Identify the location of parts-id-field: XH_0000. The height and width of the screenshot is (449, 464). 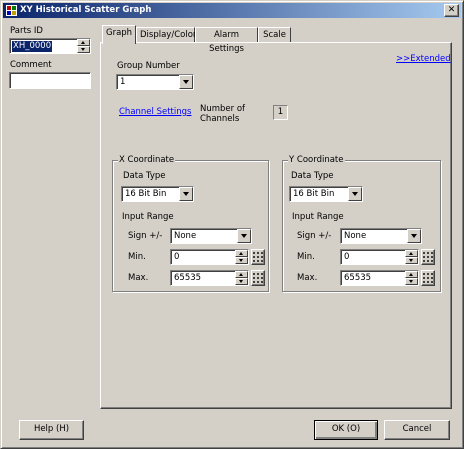
(50, 46).